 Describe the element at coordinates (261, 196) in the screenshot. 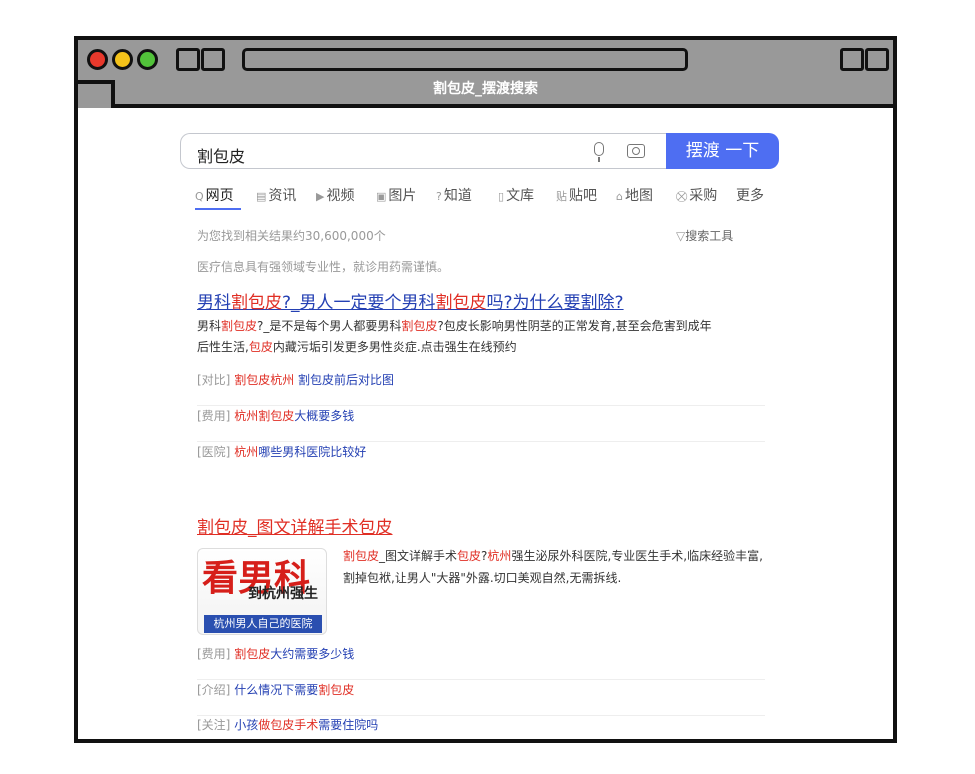

I see `news-icon: ▤` at that location.